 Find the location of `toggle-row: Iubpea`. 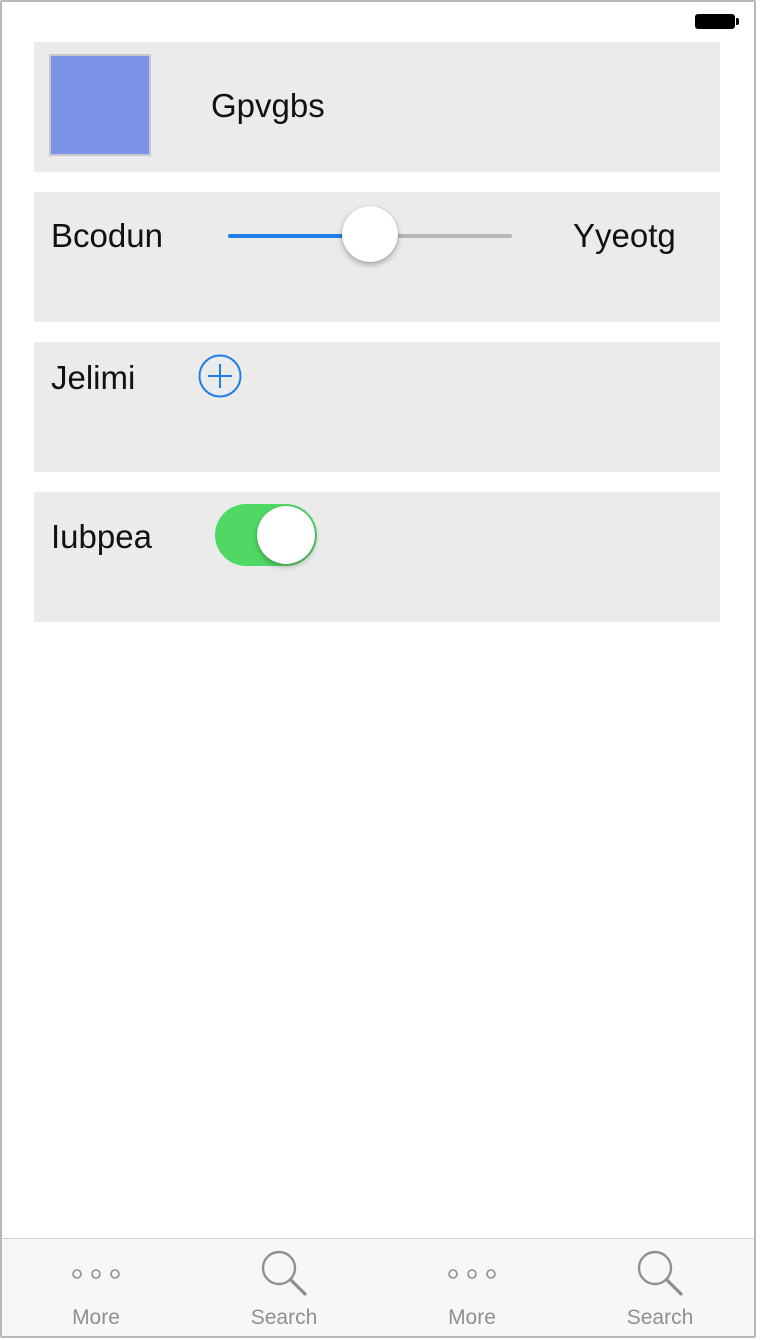

toggle-row: Iubpea is located at coordinates (377, 557).